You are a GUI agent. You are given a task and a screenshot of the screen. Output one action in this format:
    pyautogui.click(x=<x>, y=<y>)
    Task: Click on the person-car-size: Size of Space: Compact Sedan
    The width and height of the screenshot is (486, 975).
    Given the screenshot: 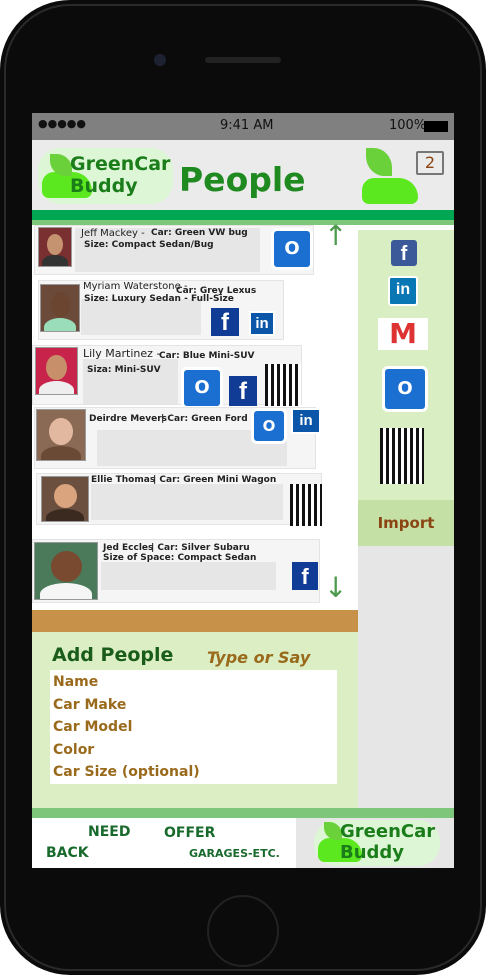 What is the action you would take?
    pyautogui.click(x=180, y=558)
    